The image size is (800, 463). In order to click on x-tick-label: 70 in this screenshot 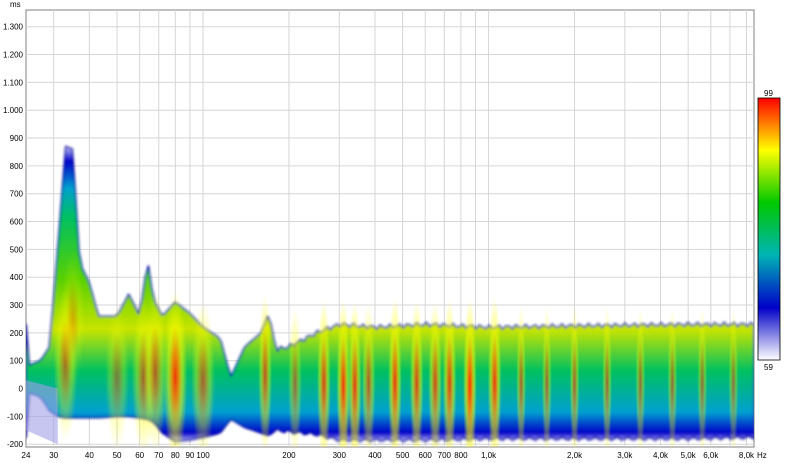, I will do `click(158, 455)`.